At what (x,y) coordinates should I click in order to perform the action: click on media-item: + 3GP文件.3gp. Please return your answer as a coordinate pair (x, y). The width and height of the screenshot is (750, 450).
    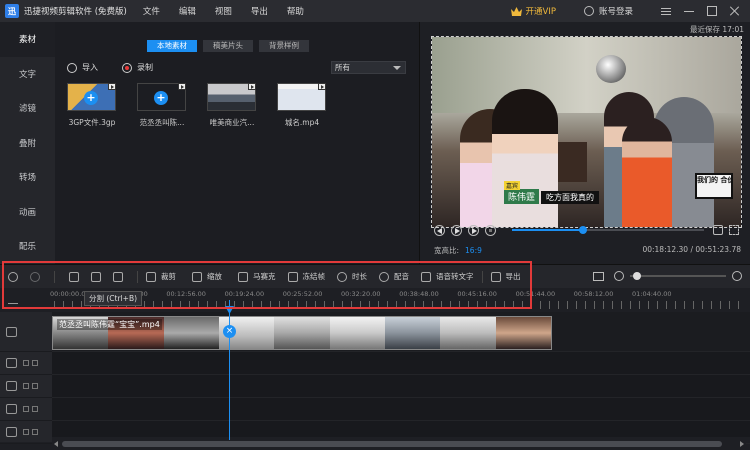
    Looking at the image, I should click on (91, 105).